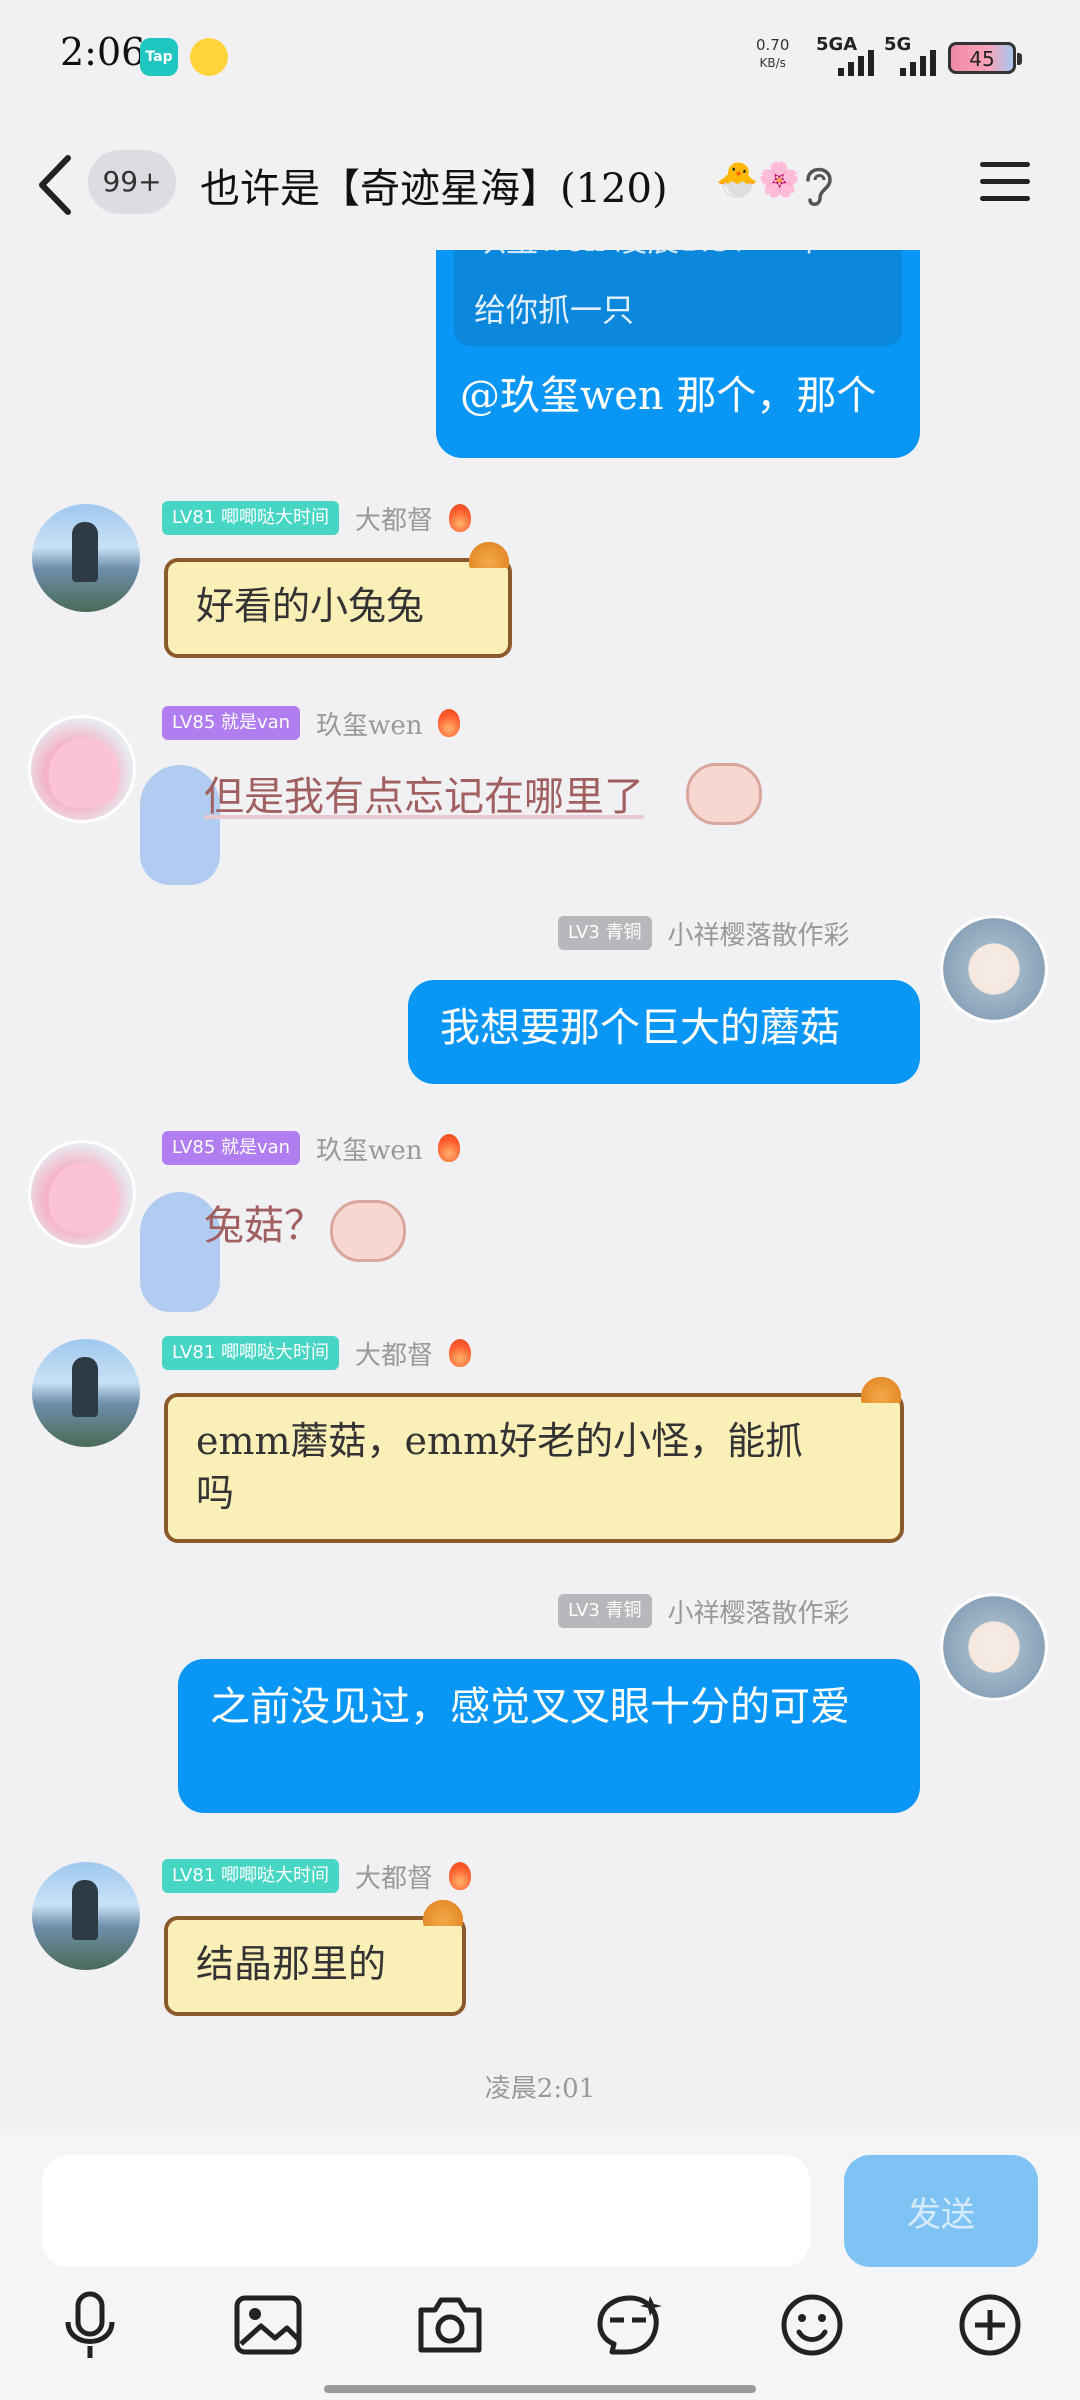  What do you see at coordinates (540, 55) in the screenshot?
I see `status-bar: 2:06 Tap 0.70 KB/s 5GA 5G 45` at bounding box center [540, 55].